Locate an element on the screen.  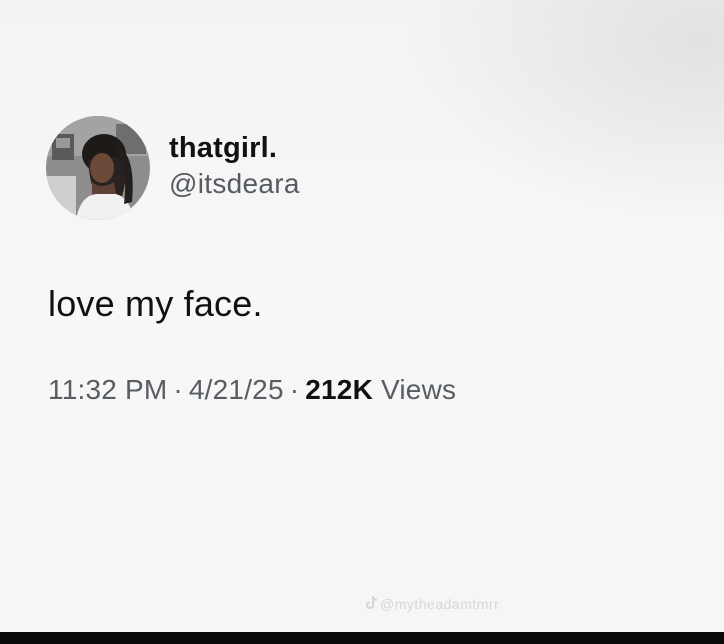
profile-photo is located at coordinates (98, 168).